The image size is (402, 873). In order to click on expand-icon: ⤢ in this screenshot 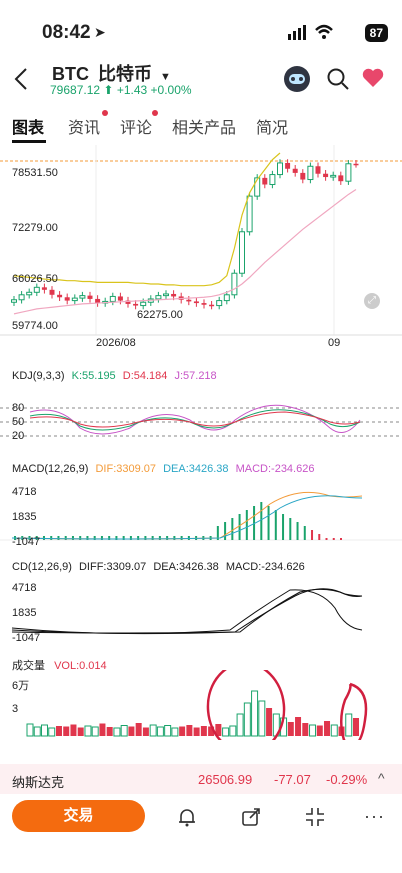, I will do `click(372, 301)`.